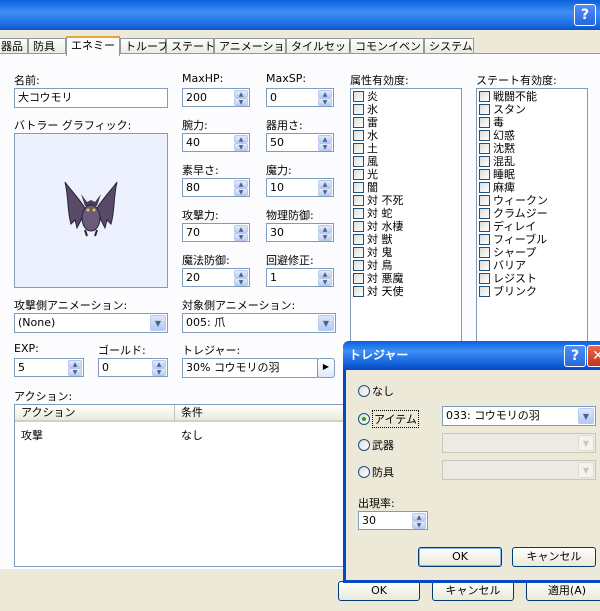 The image size is (600, 611). What do you see at coordinates (376, 472) in the screenshot?
I see `radio-armor: 防具` at bounding box center [376, 472].